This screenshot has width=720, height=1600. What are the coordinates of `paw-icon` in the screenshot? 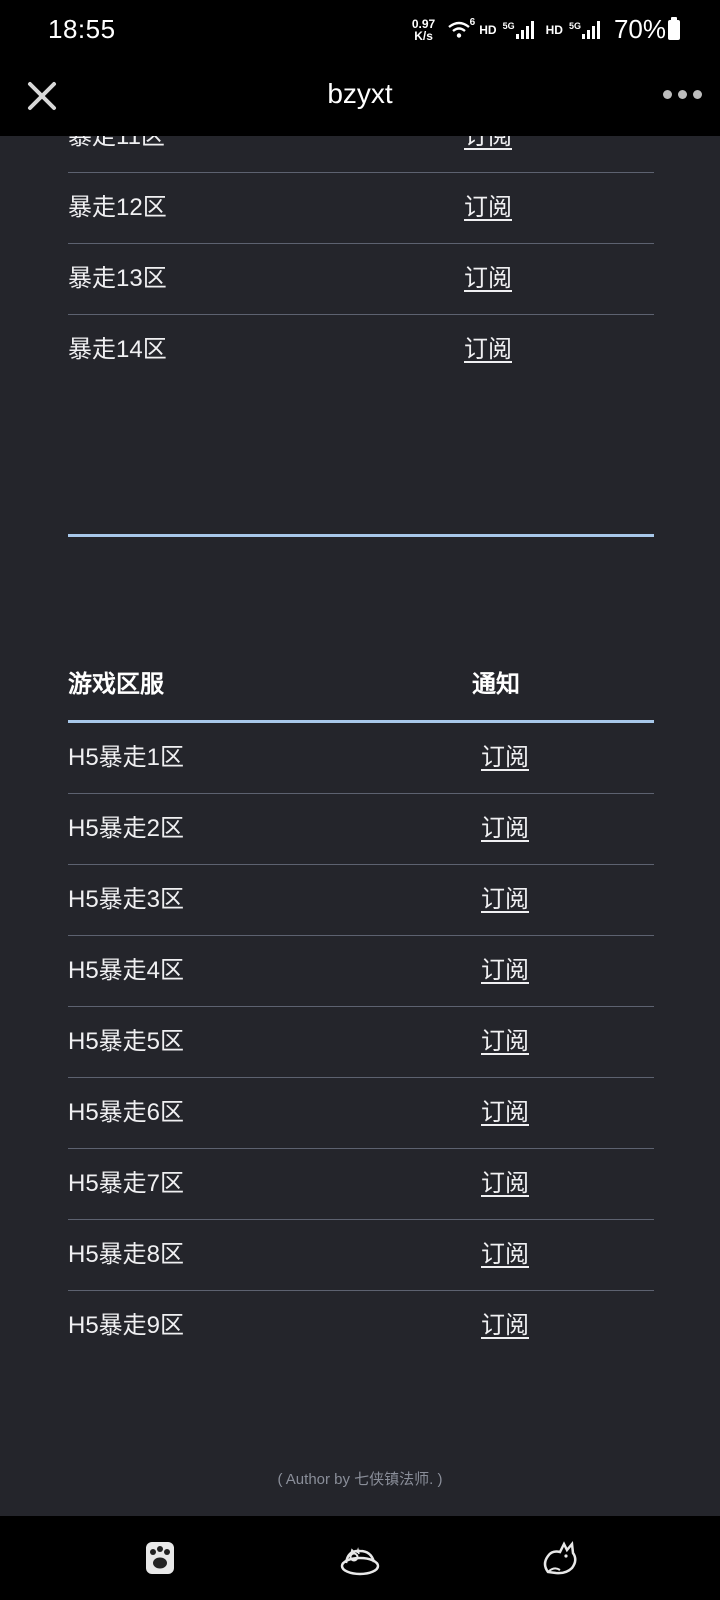 It's located at (160, 1558).